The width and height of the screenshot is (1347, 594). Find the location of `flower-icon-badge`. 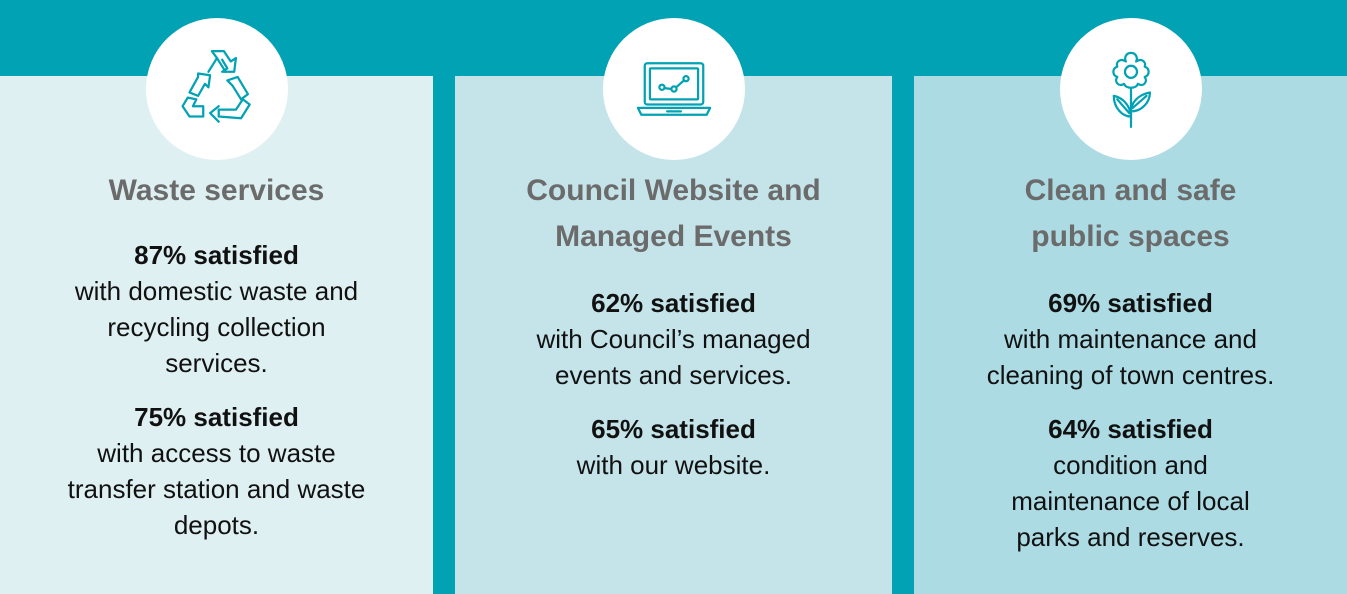

flower-icon-badge is located at coordinates (1130, 89).